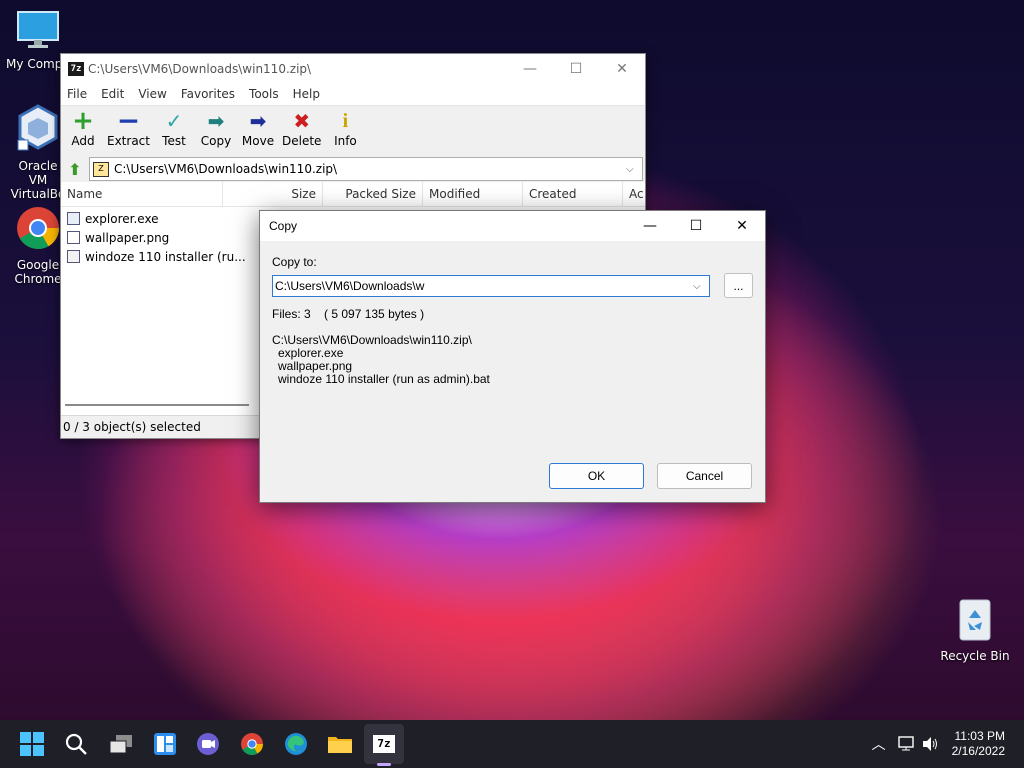 This screenshot has height=768, width=1024. I want to click on menu-edit: Edit, so click(112, 94).